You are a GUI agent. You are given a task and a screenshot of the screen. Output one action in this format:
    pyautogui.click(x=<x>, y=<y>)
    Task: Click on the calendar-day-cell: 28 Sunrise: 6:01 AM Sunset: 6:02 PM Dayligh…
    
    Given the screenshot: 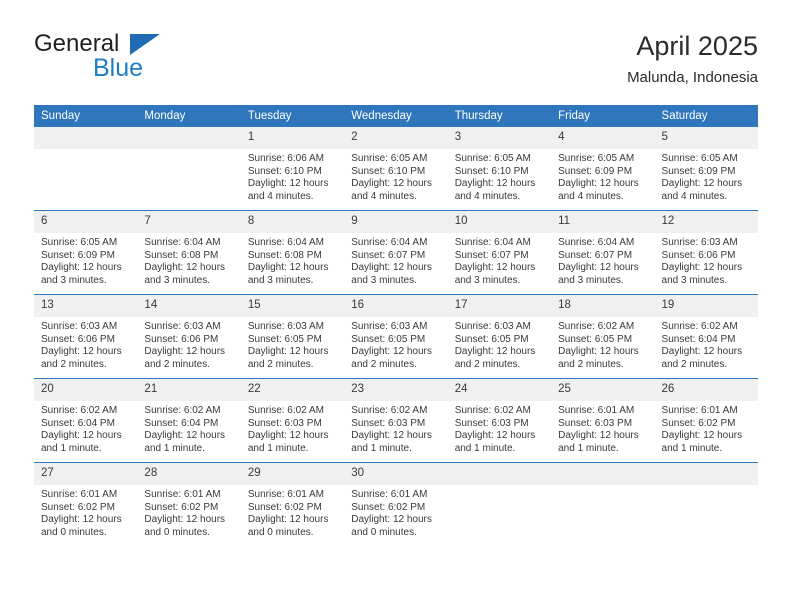 What is the action you would take?
    pyautogui.click(x=189, y=504)
    